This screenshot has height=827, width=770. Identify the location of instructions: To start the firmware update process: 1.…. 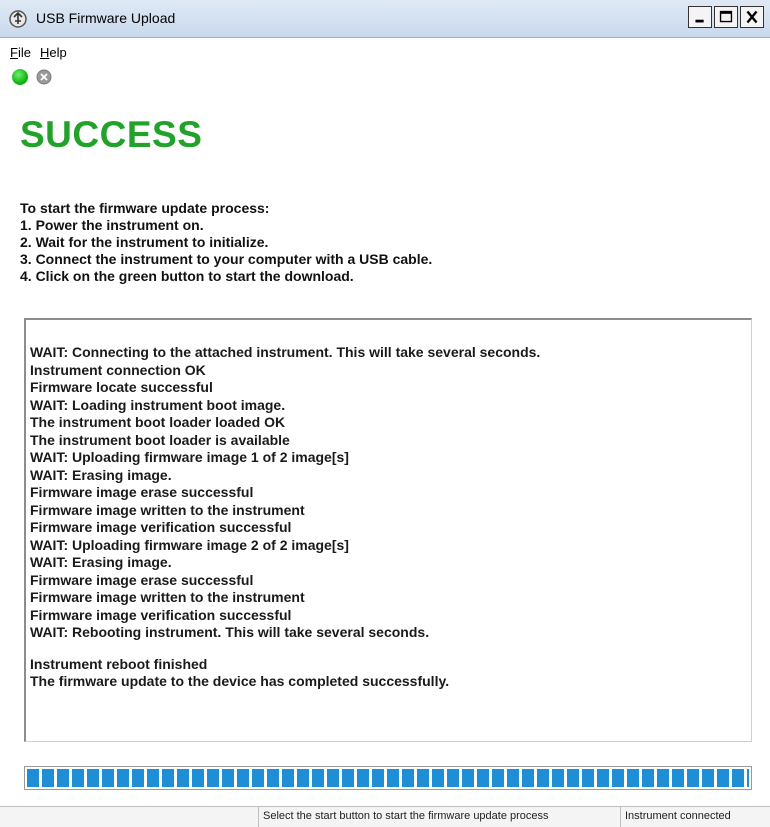
(226, 242).